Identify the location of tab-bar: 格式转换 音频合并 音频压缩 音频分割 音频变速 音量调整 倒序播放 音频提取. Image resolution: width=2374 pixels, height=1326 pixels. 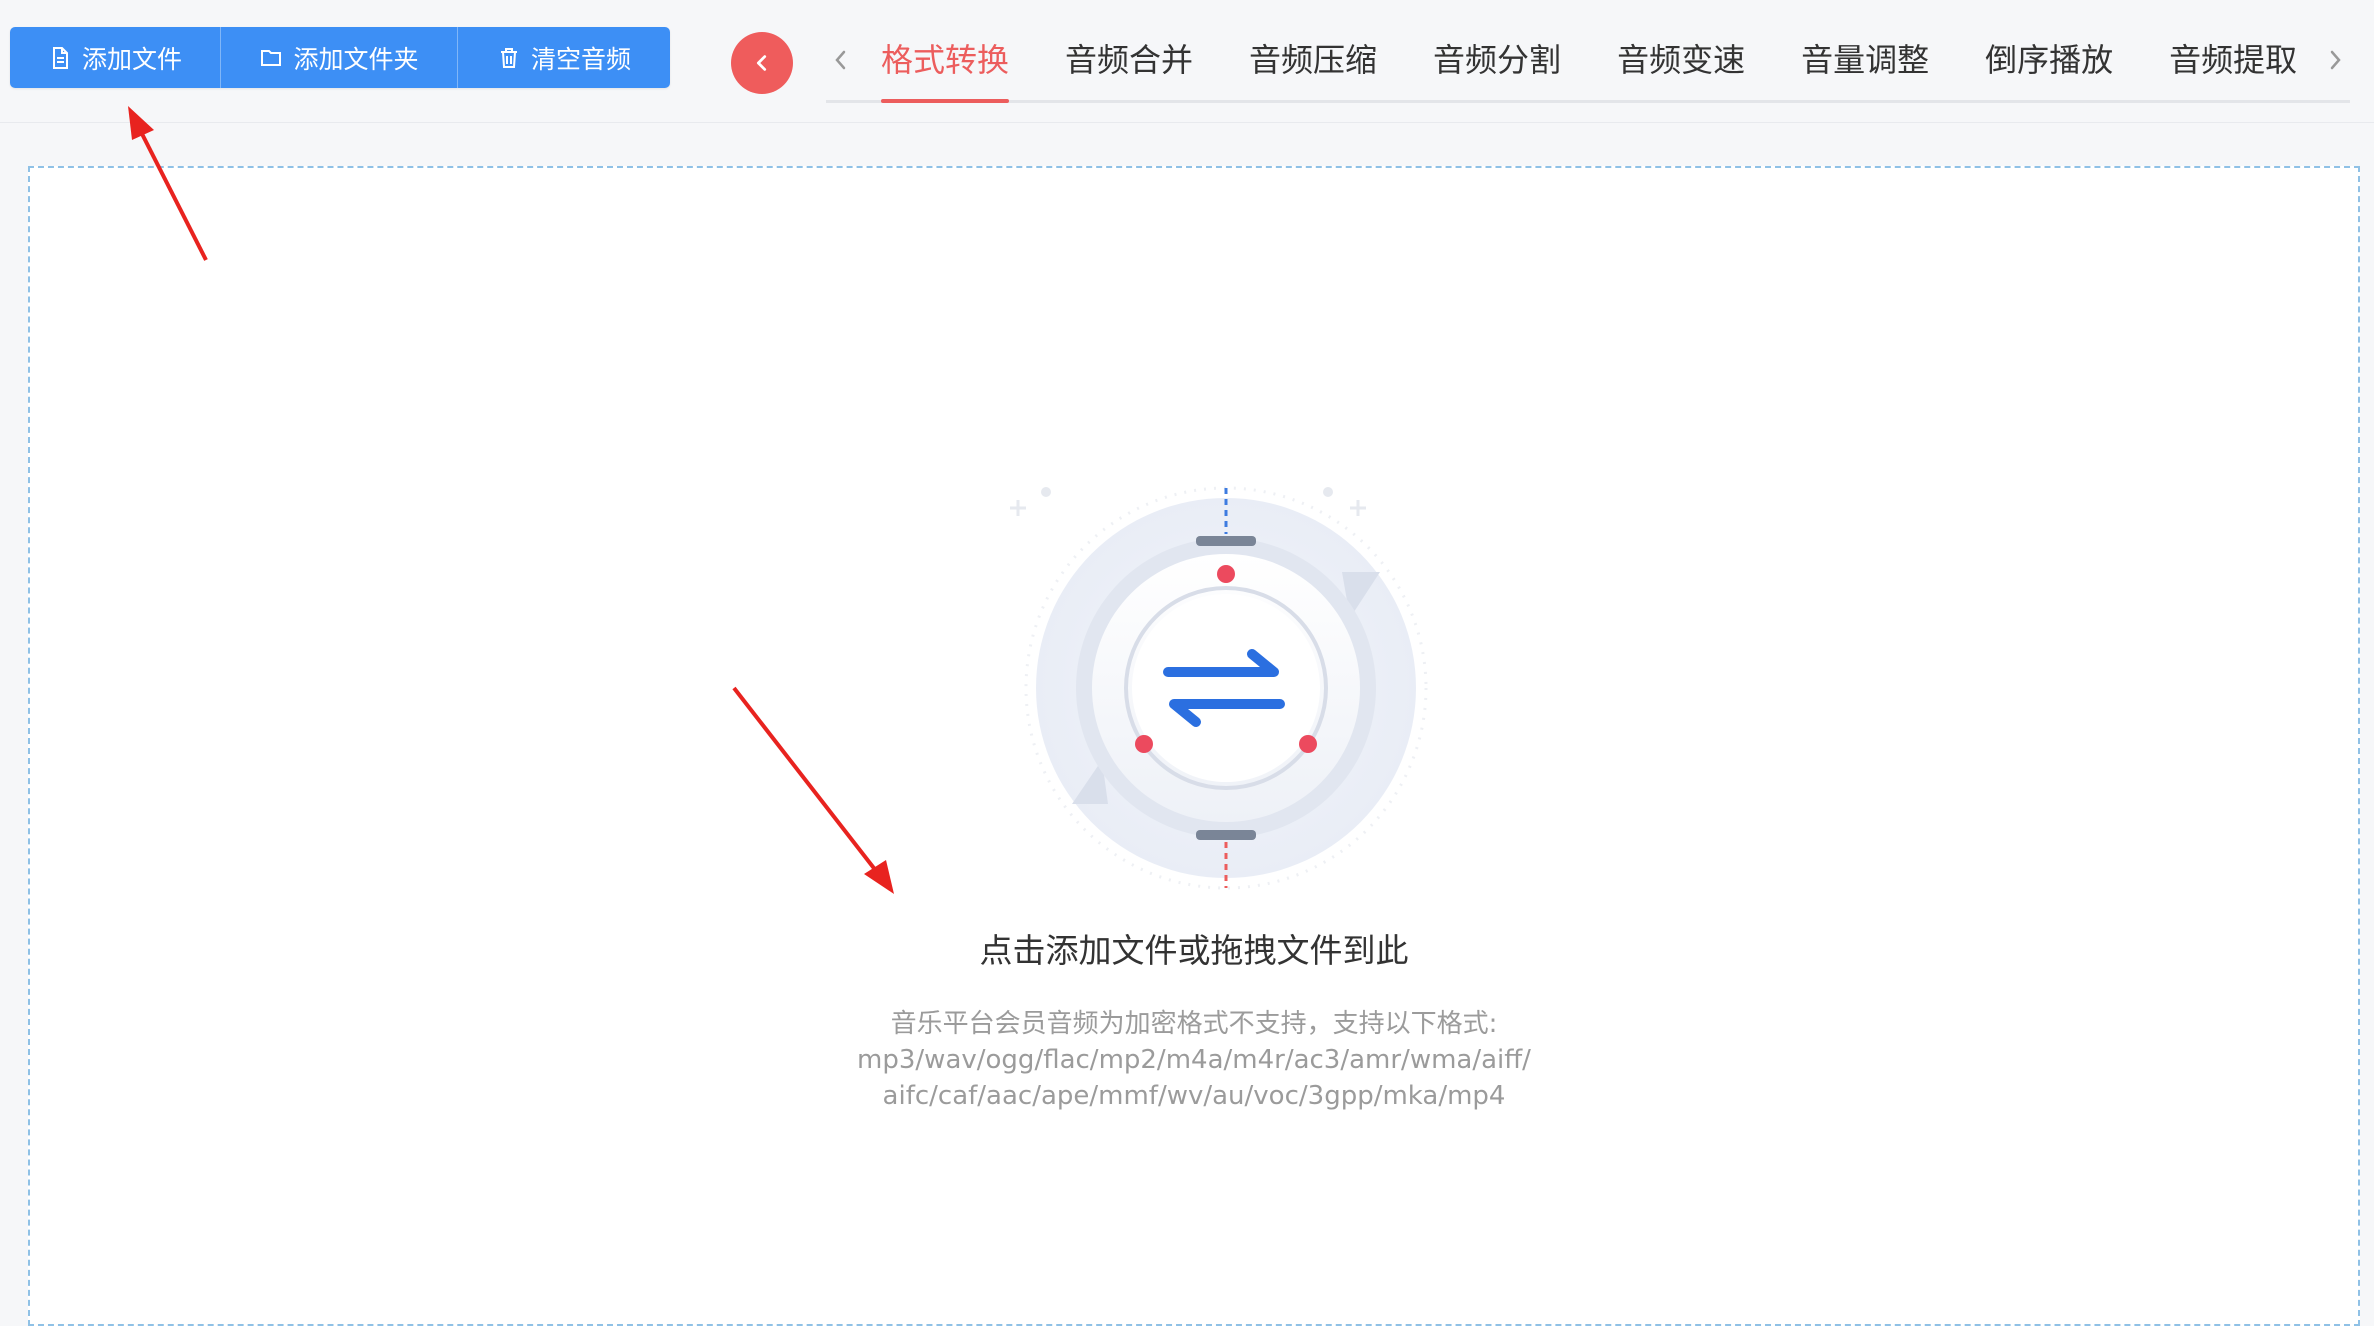
(1588, 65).